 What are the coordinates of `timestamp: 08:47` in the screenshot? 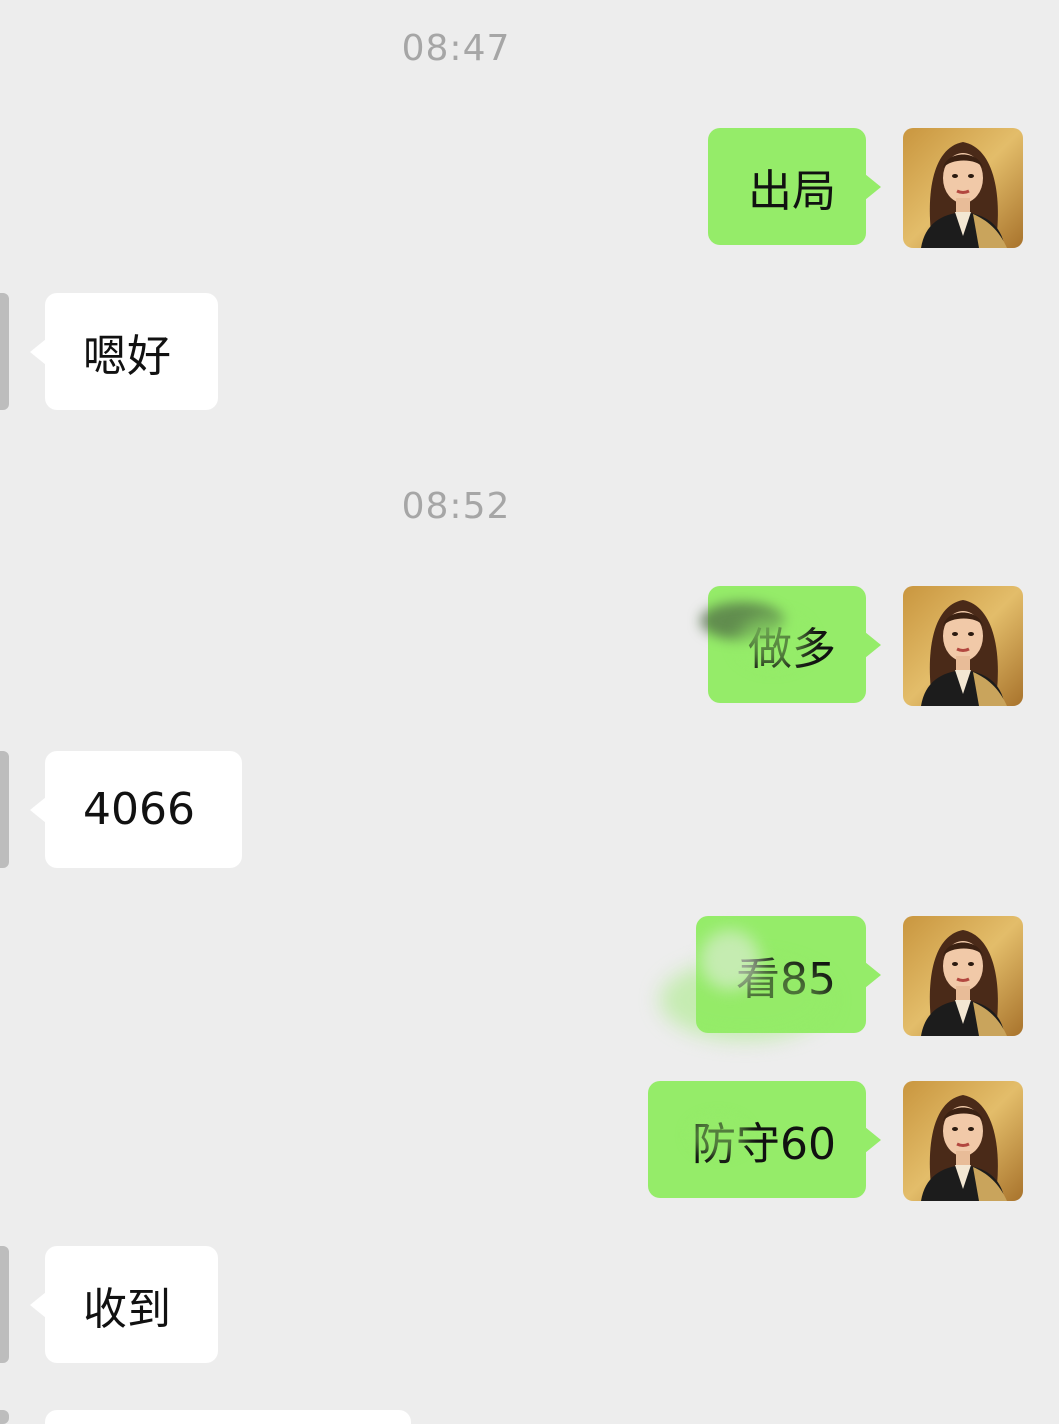 It's located at (456, 48).